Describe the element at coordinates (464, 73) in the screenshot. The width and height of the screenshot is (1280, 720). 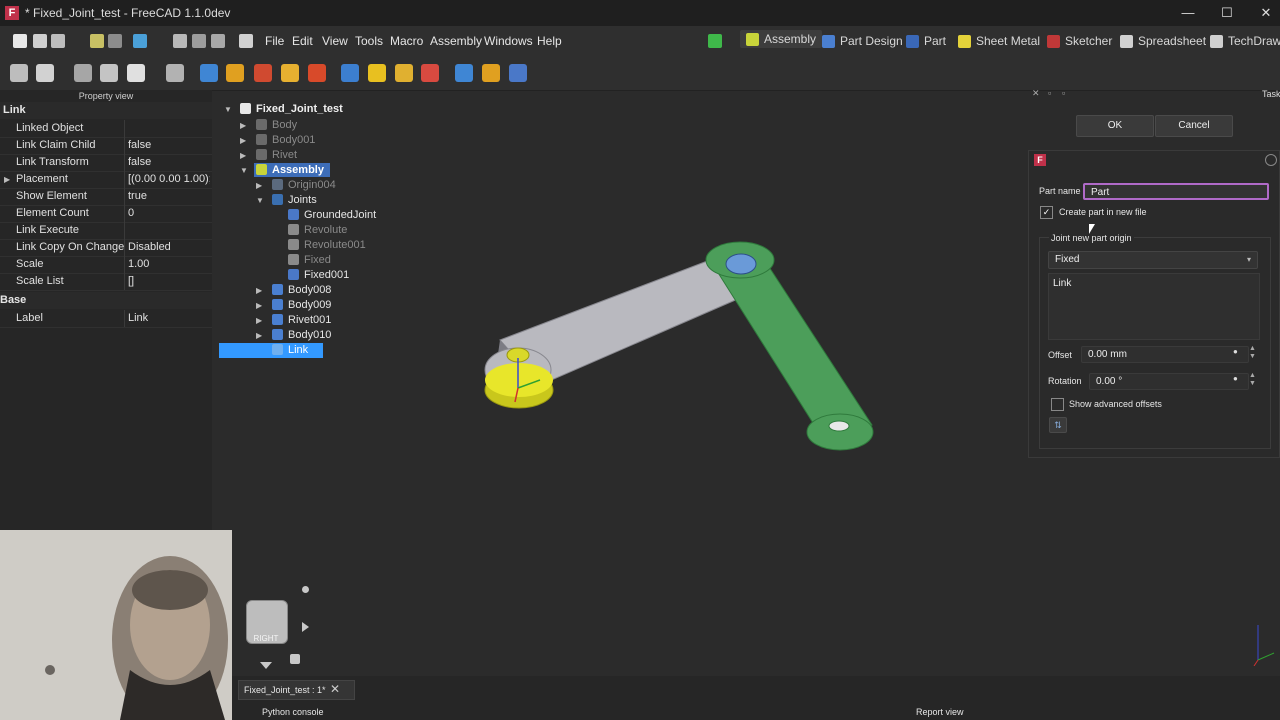
I see `ball-joint-icon` at that location.